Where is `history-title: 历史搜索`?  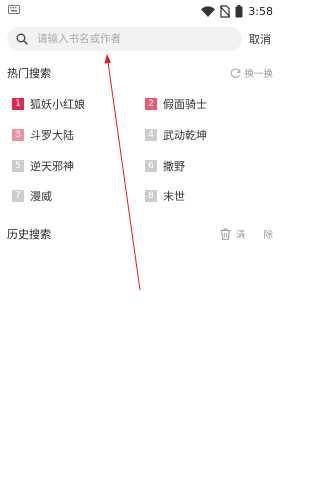
history-title: 历史搜索 is located at coordinates (29, 234).